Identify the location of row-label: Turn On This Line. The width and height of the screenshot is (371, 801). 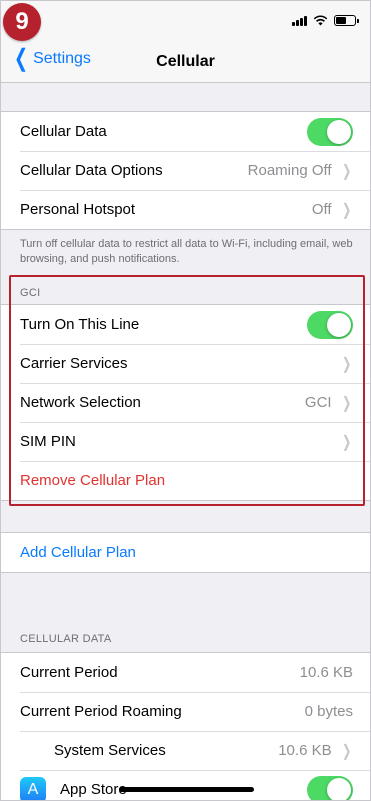
(80, 324).